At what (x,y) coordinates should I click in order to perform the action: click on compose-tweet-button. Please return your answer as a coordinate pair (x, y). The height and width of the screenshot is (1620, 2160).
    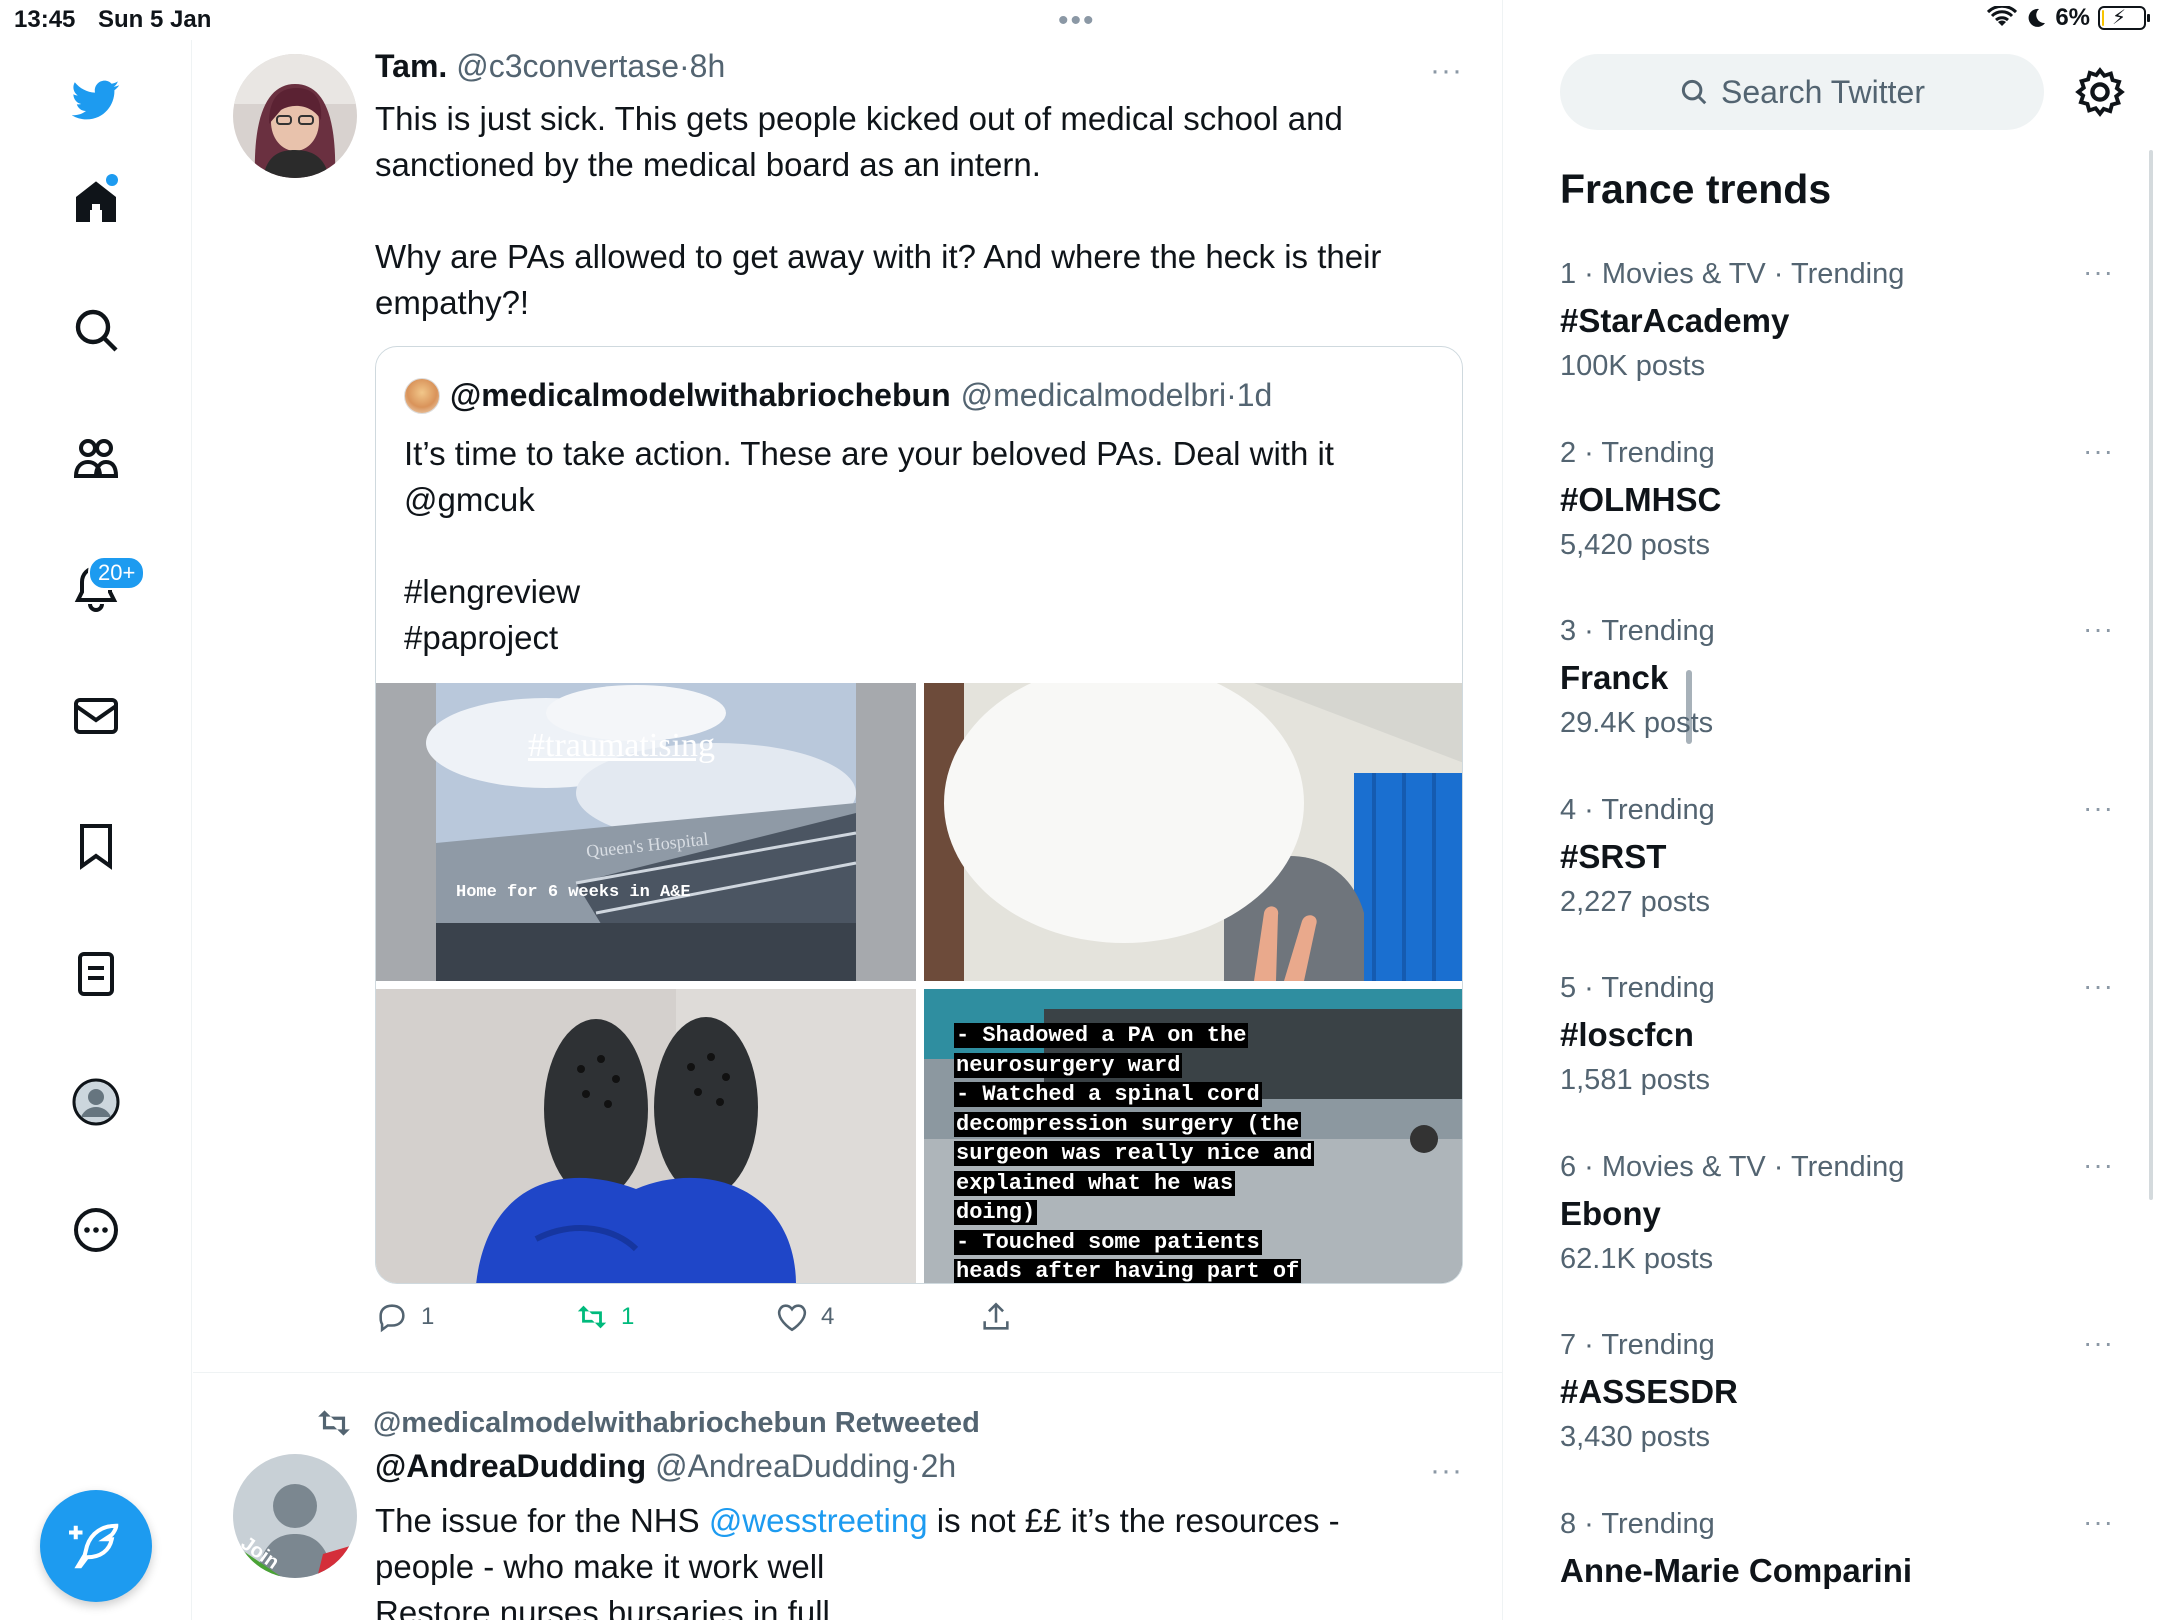
    Looking at the image, I should click on (96, 1546).